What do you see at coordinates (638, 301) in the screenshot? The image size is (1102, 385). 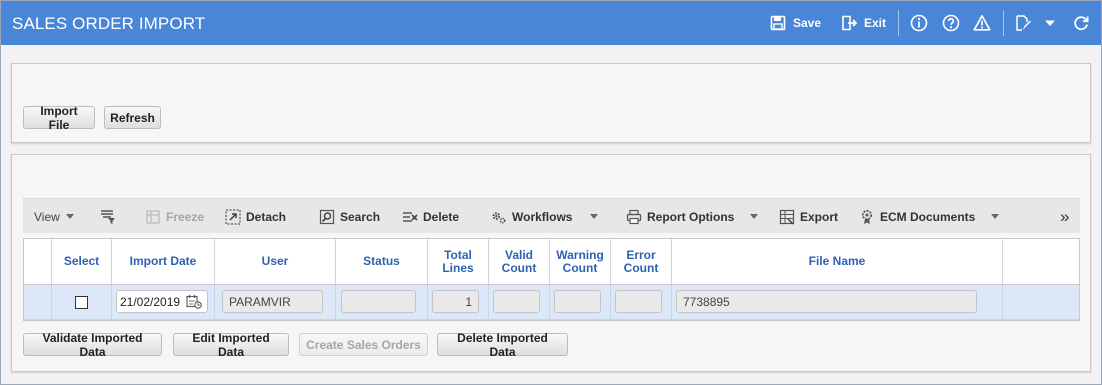 I see `error-count-field` at bounding box center [638, 301].